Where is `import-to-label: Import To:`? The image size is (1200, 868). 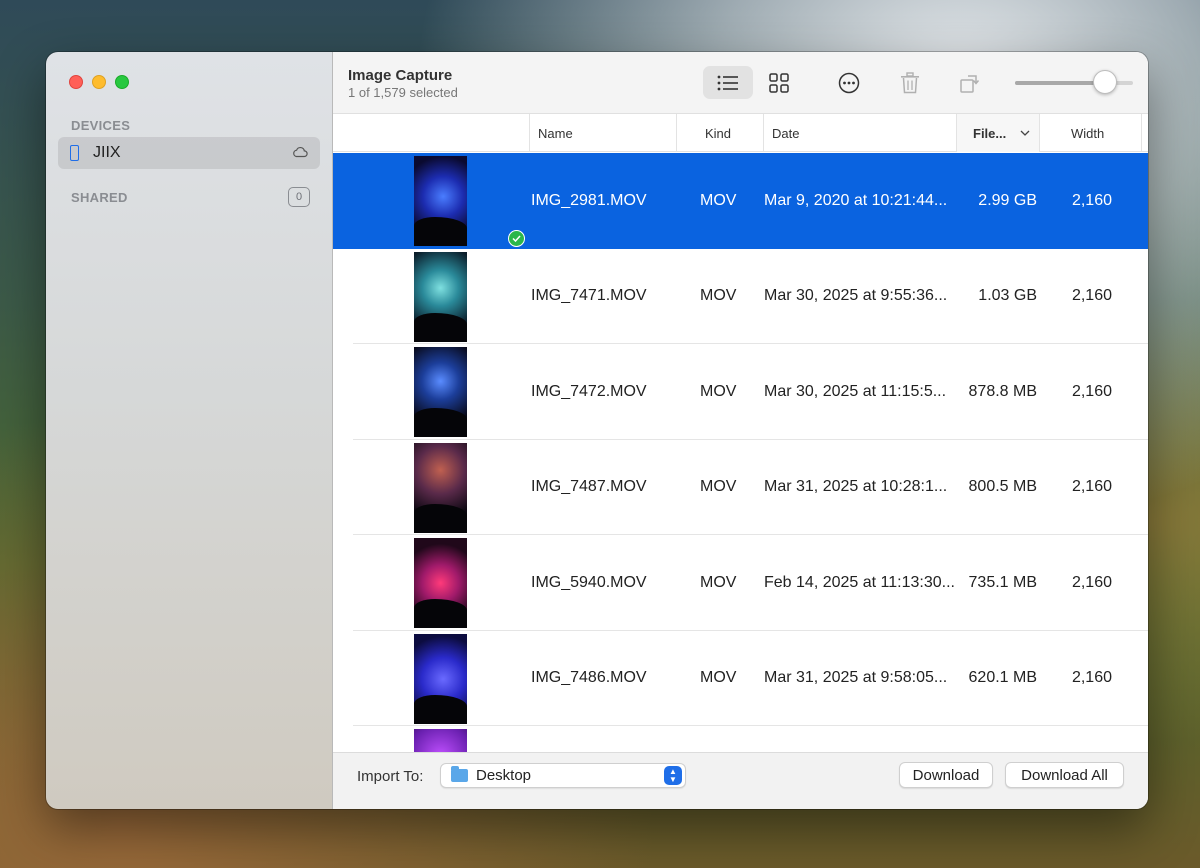
import-to-label: Import To: is located at coordinates (390, 776).